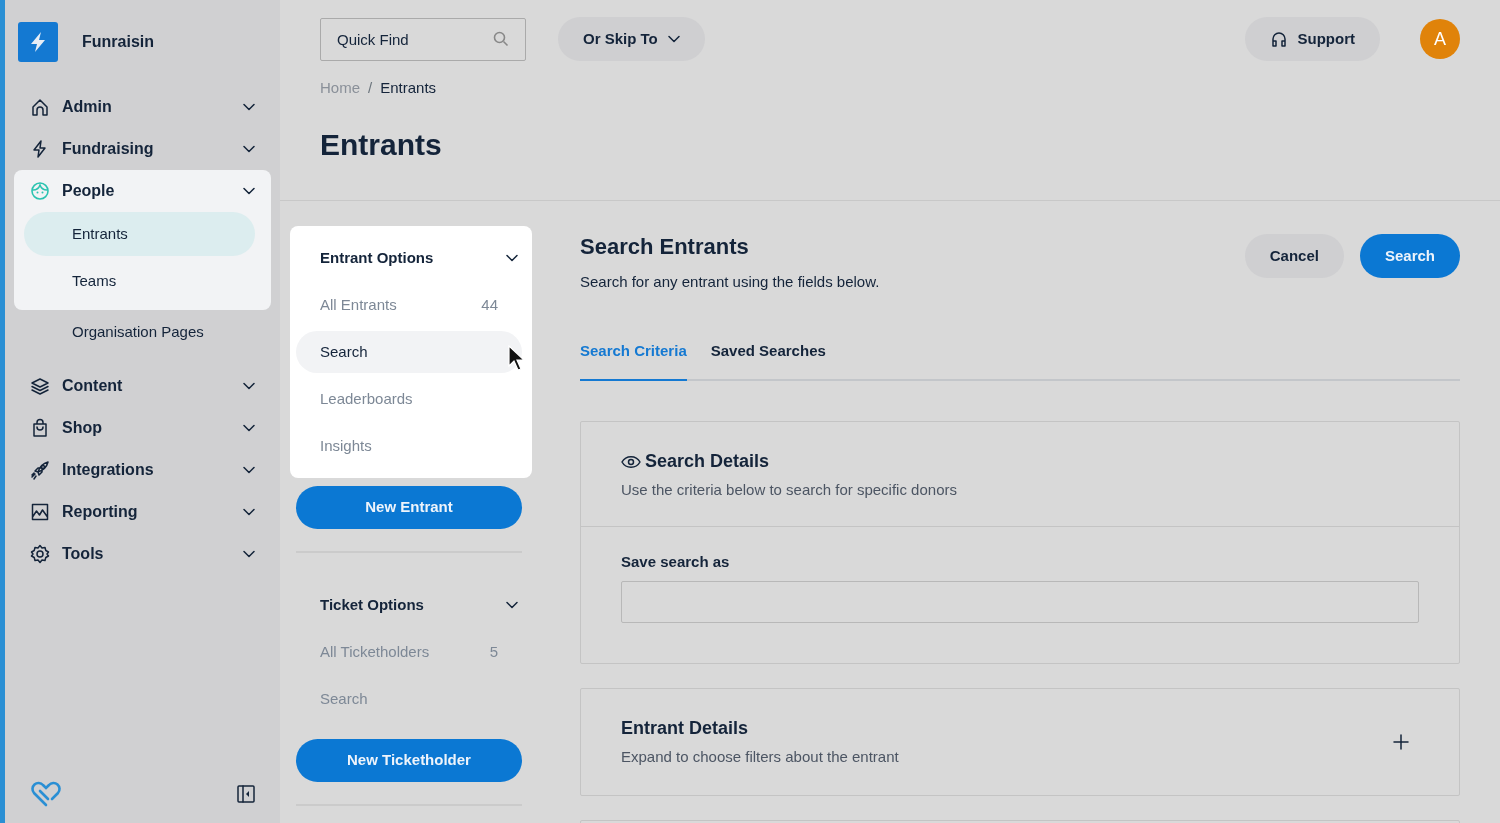  I want to click on sidebar-item: Integrations, so click(142, 470).